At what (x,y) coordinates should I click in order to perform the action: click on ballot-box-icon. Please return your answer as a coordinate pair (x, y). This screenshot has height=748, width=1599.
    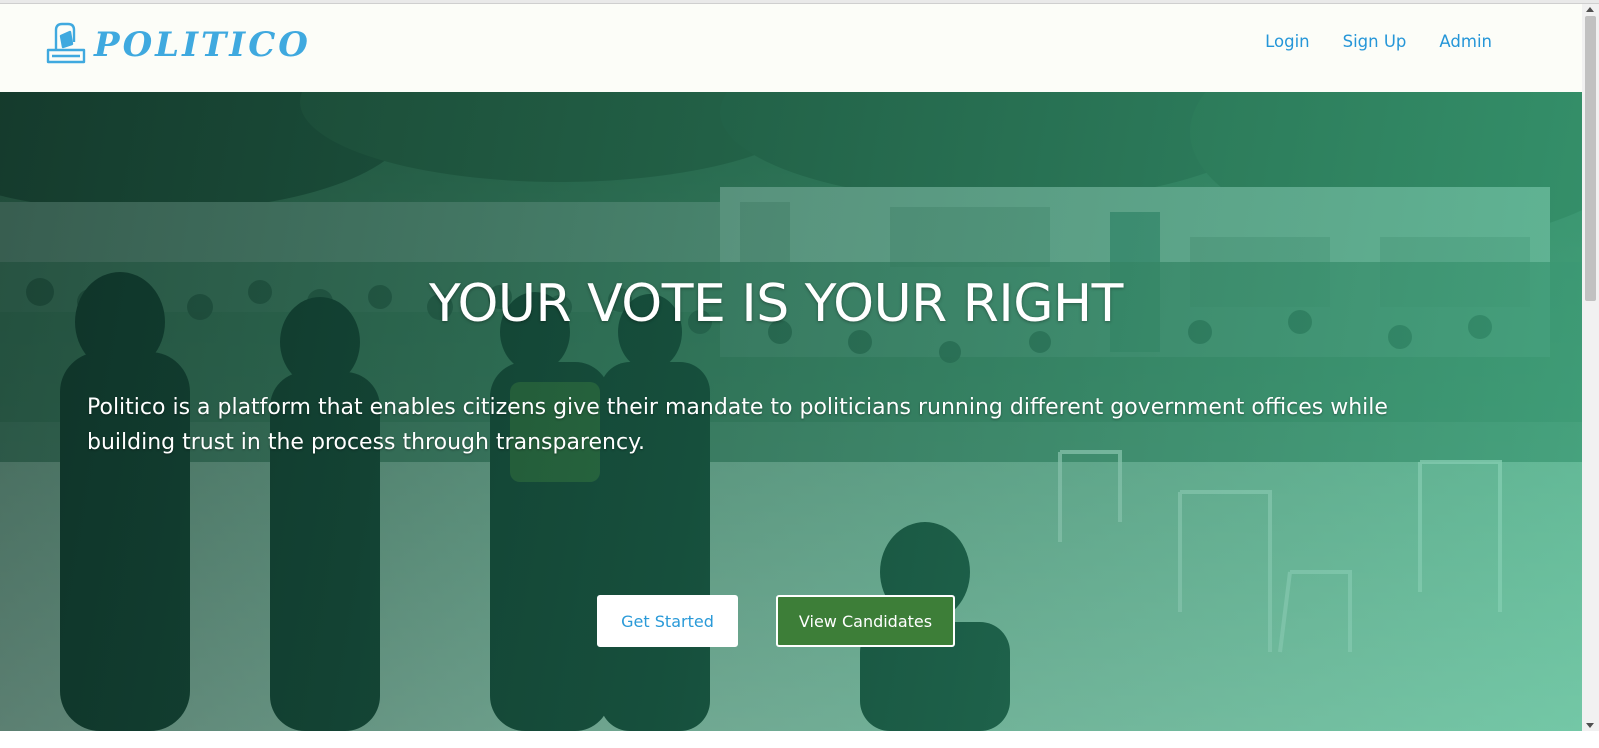
    Looking at the image, I should click on (67, 45).